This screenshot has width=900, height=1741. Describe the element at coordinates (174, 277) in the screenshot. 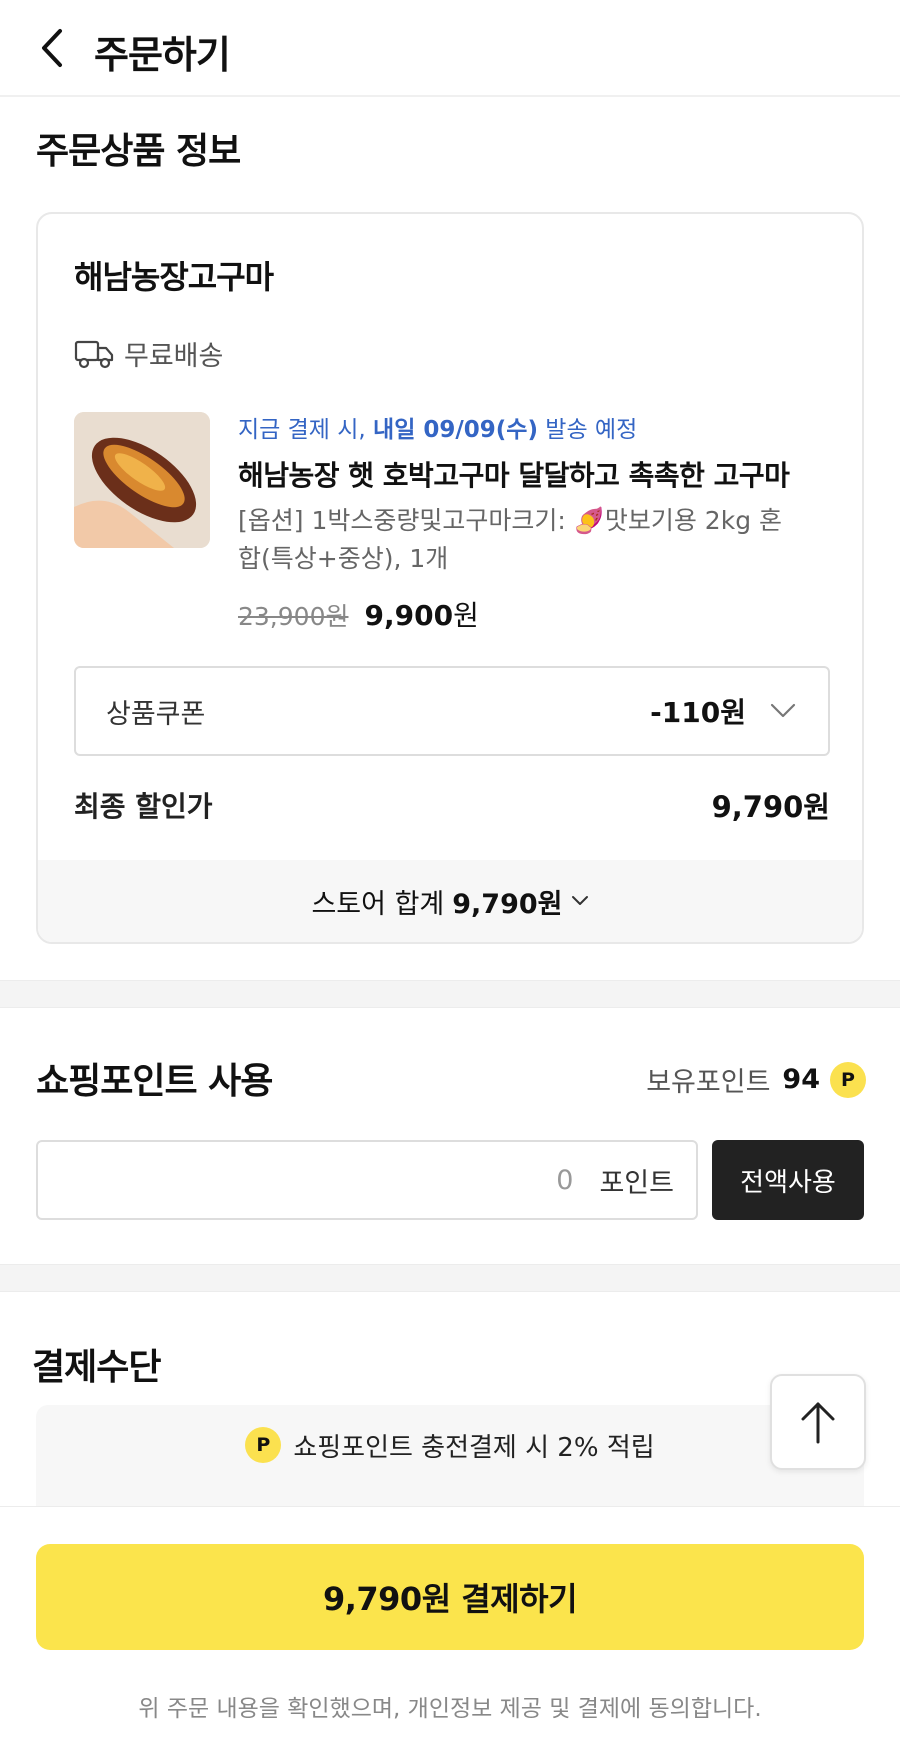

I see `store-name: 해남농장고구마` at that location.